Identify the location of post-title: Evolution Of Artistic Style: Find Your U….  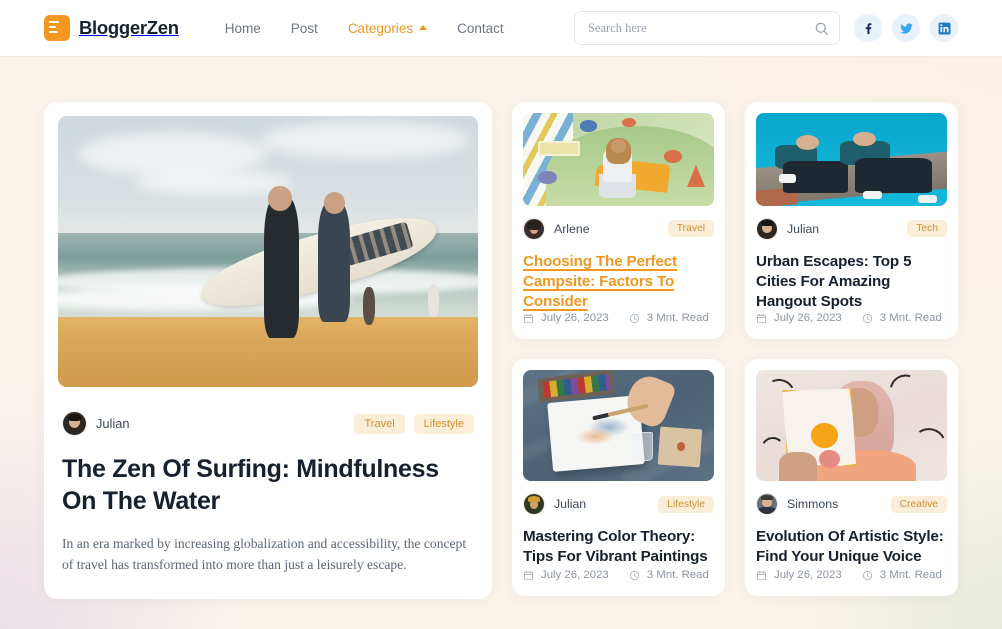
(851, 547).